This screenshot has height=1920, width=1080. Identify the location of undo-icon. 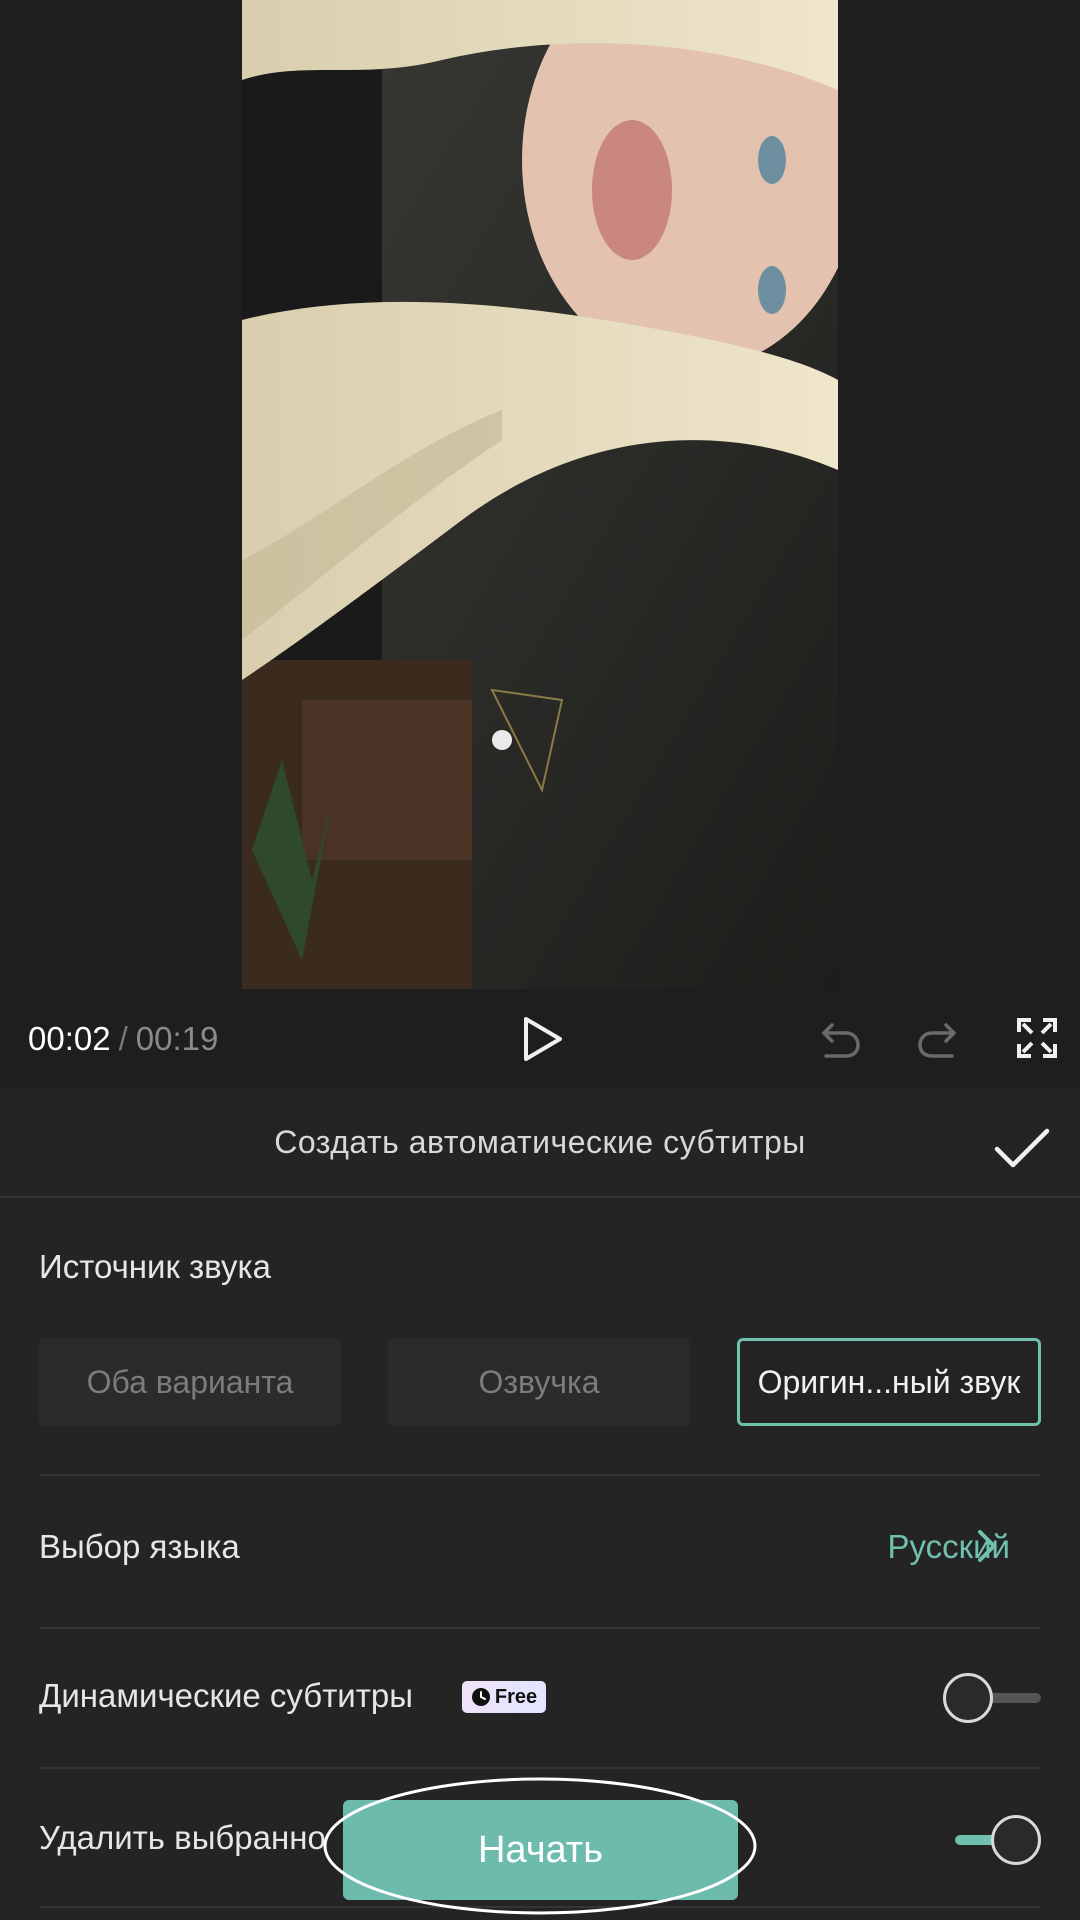
(841, 1040).